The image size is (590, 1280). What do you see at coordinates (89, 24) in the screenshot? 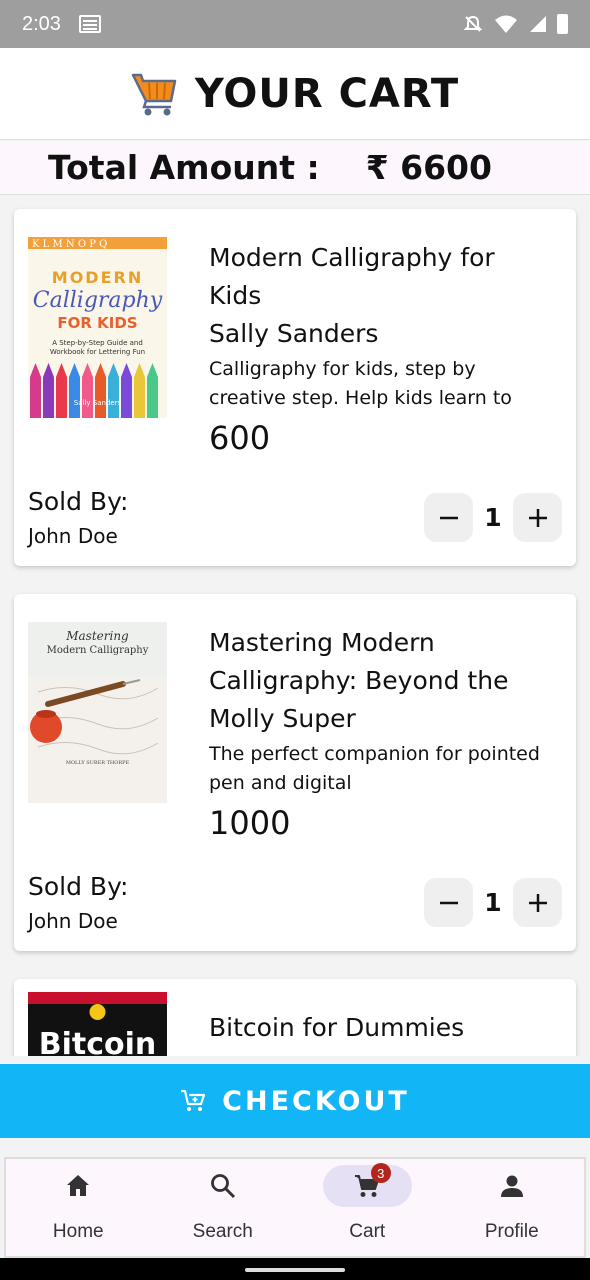
I see `notification-card-icon` at bounding box center [89, 24].